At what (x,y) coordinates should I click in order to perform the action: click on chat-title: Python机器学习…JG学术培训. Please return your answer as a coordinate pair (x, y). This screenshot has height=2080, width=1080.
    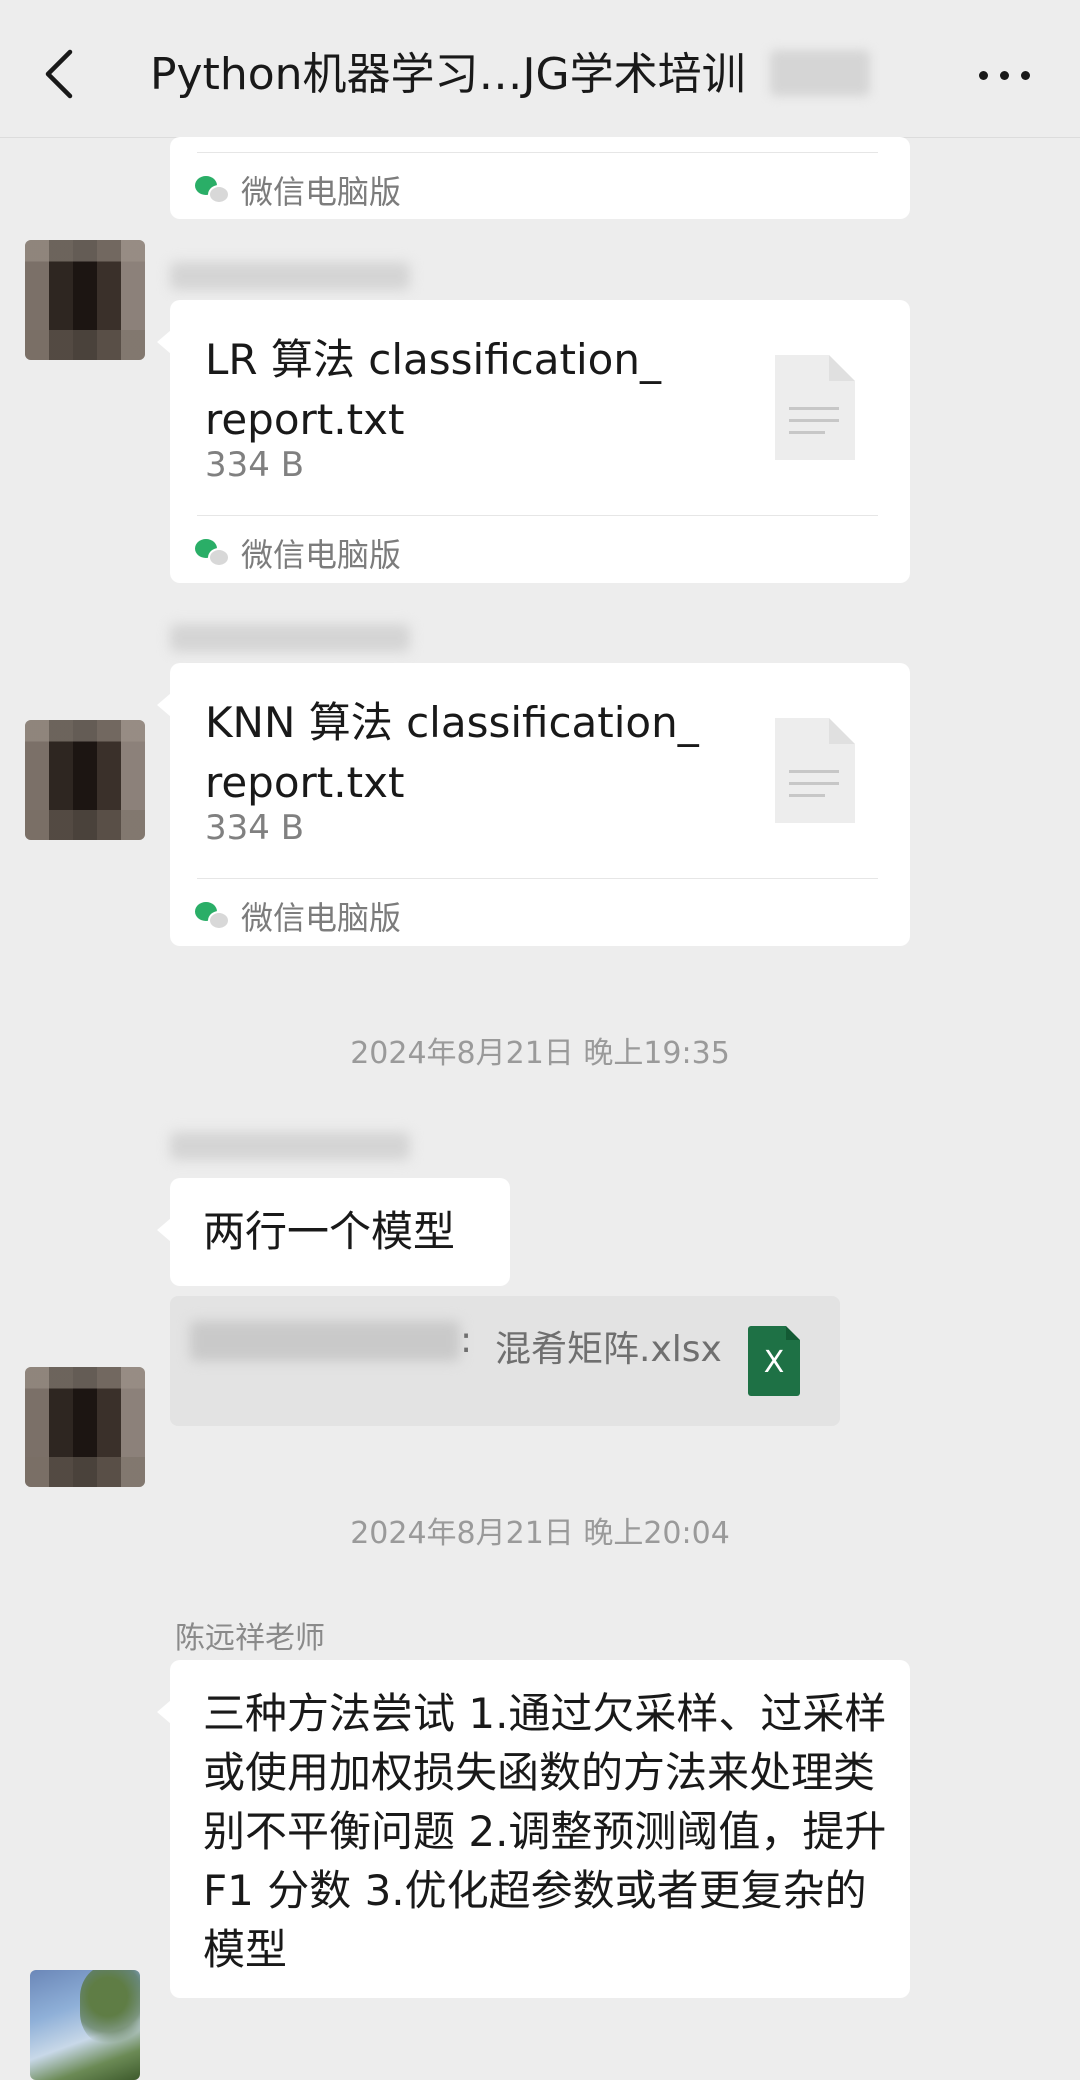
    Looking at the image, I should click on (448, 74).